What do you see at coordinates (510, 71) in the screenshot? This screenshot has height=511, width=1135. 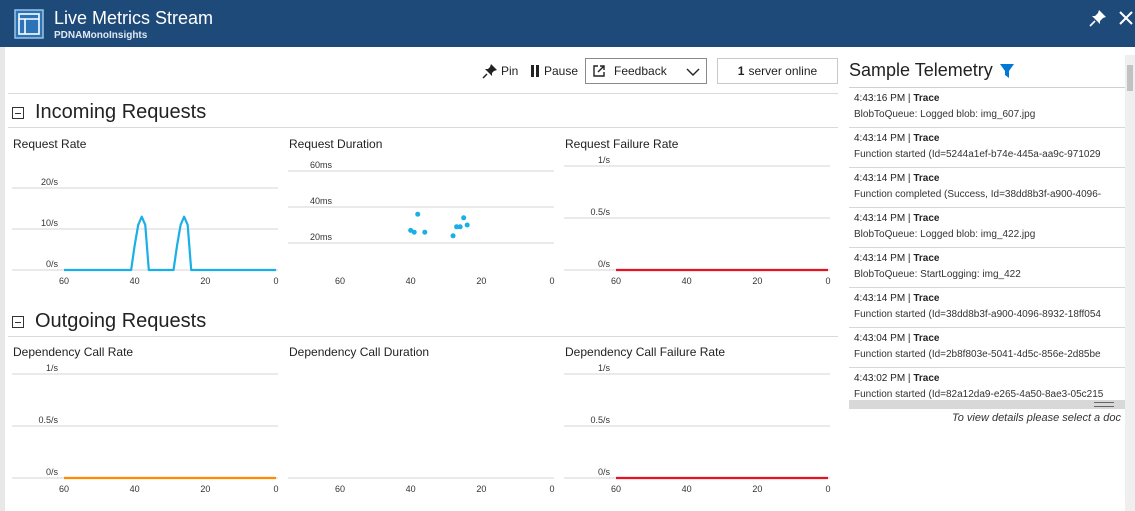 I see `pin-label: Pin` at bounding box center [510, 71].